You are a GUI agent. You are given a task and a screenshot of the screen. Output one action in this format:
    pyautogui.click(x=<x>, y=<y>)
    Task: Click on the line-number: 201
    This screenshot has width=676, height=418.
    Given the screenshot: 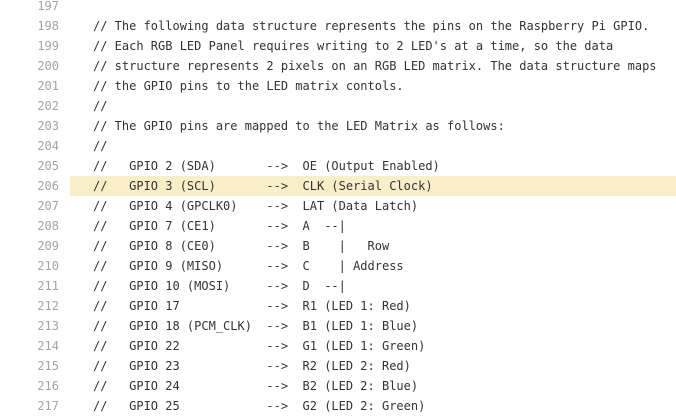 What is the action you would take?
    pyautogui.click(x=29, y=86)
    